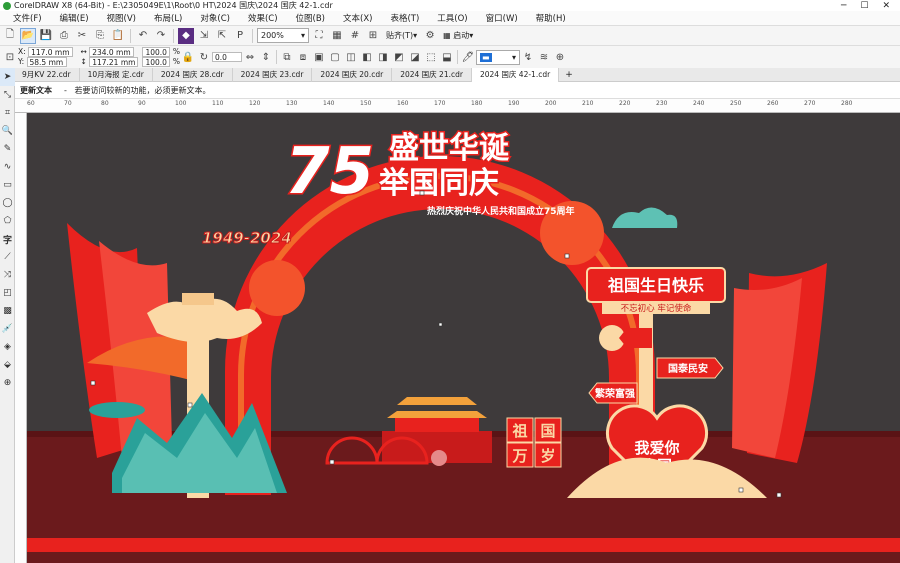 This screenshot has width=900, height=563. I want to click on document-tab-6: 2024 国庆 42-1.cdr, so click(515, 74).